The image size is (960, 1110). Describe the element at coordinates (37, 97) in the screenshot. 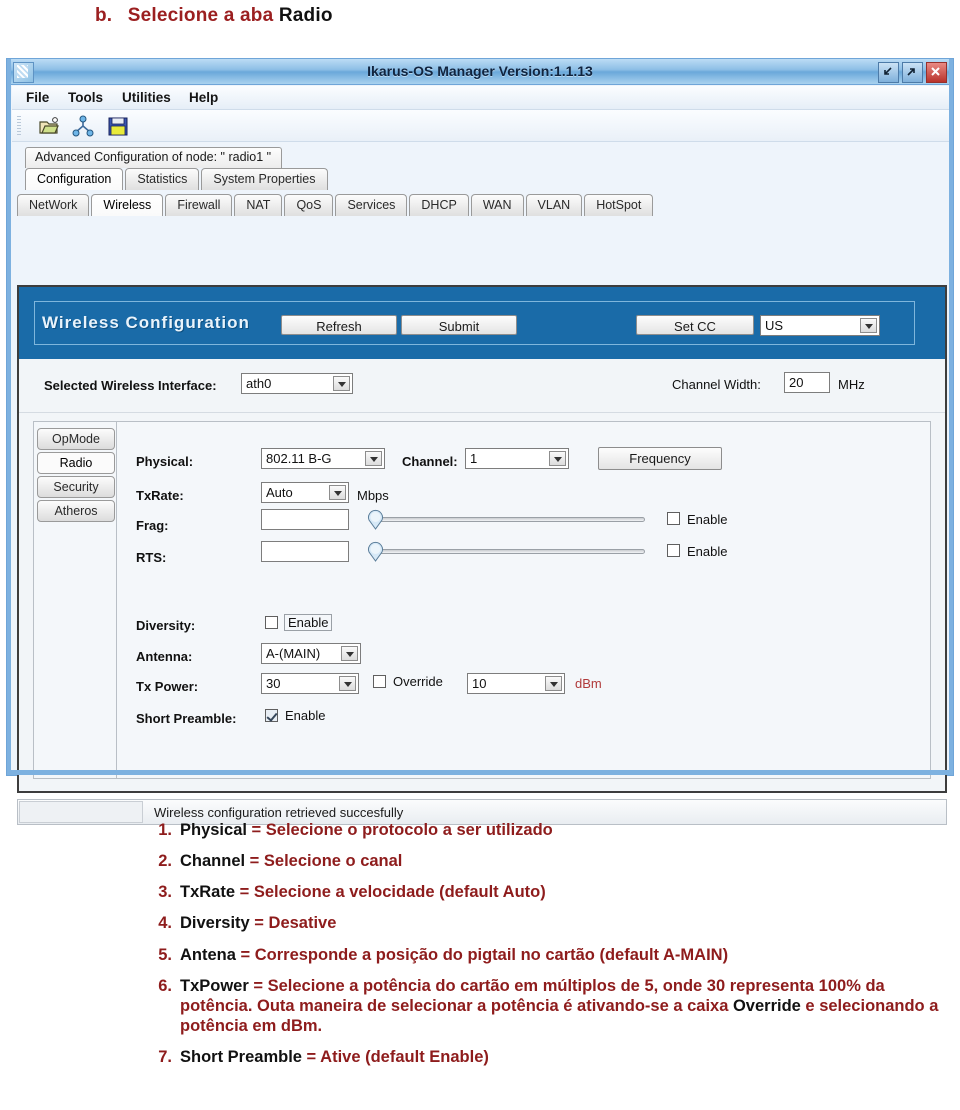

I see `menu-item-file: File` at that location.